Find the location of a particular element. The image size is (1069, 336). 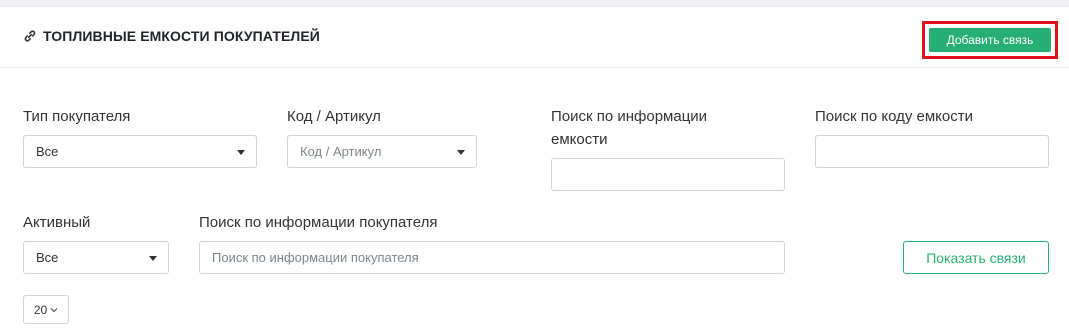

buyer-type-value: Все is located at coordinates (47, 151).